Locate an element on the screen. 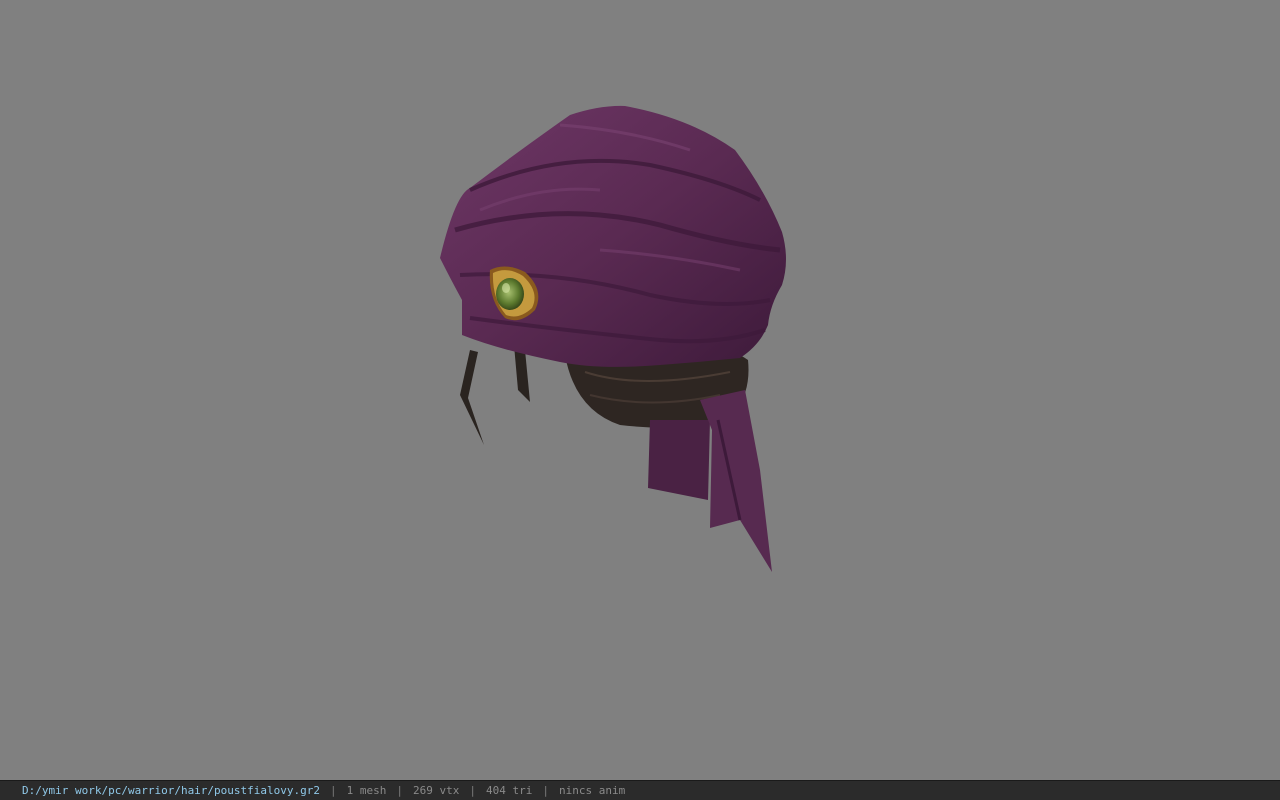 This screenshot has height=800, width=1280. mesh-count: 1 mesh is located at coordinates (366, 790).